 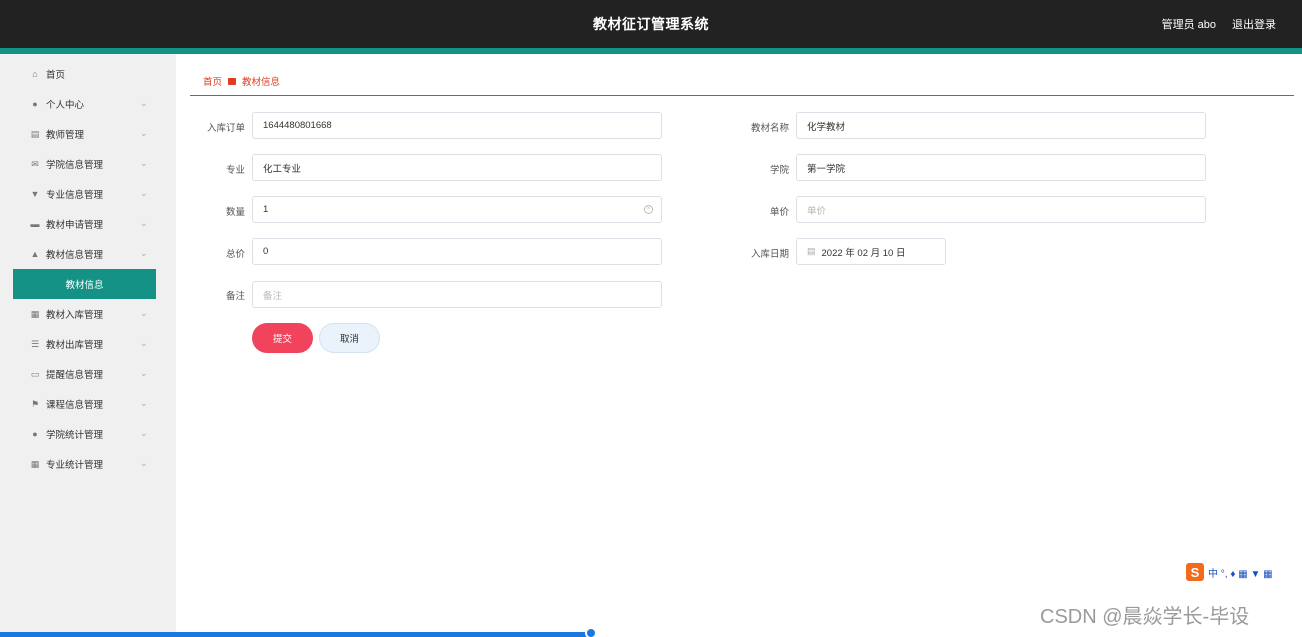 I want to click on note-label: 备注, so click(x=235, y=296).